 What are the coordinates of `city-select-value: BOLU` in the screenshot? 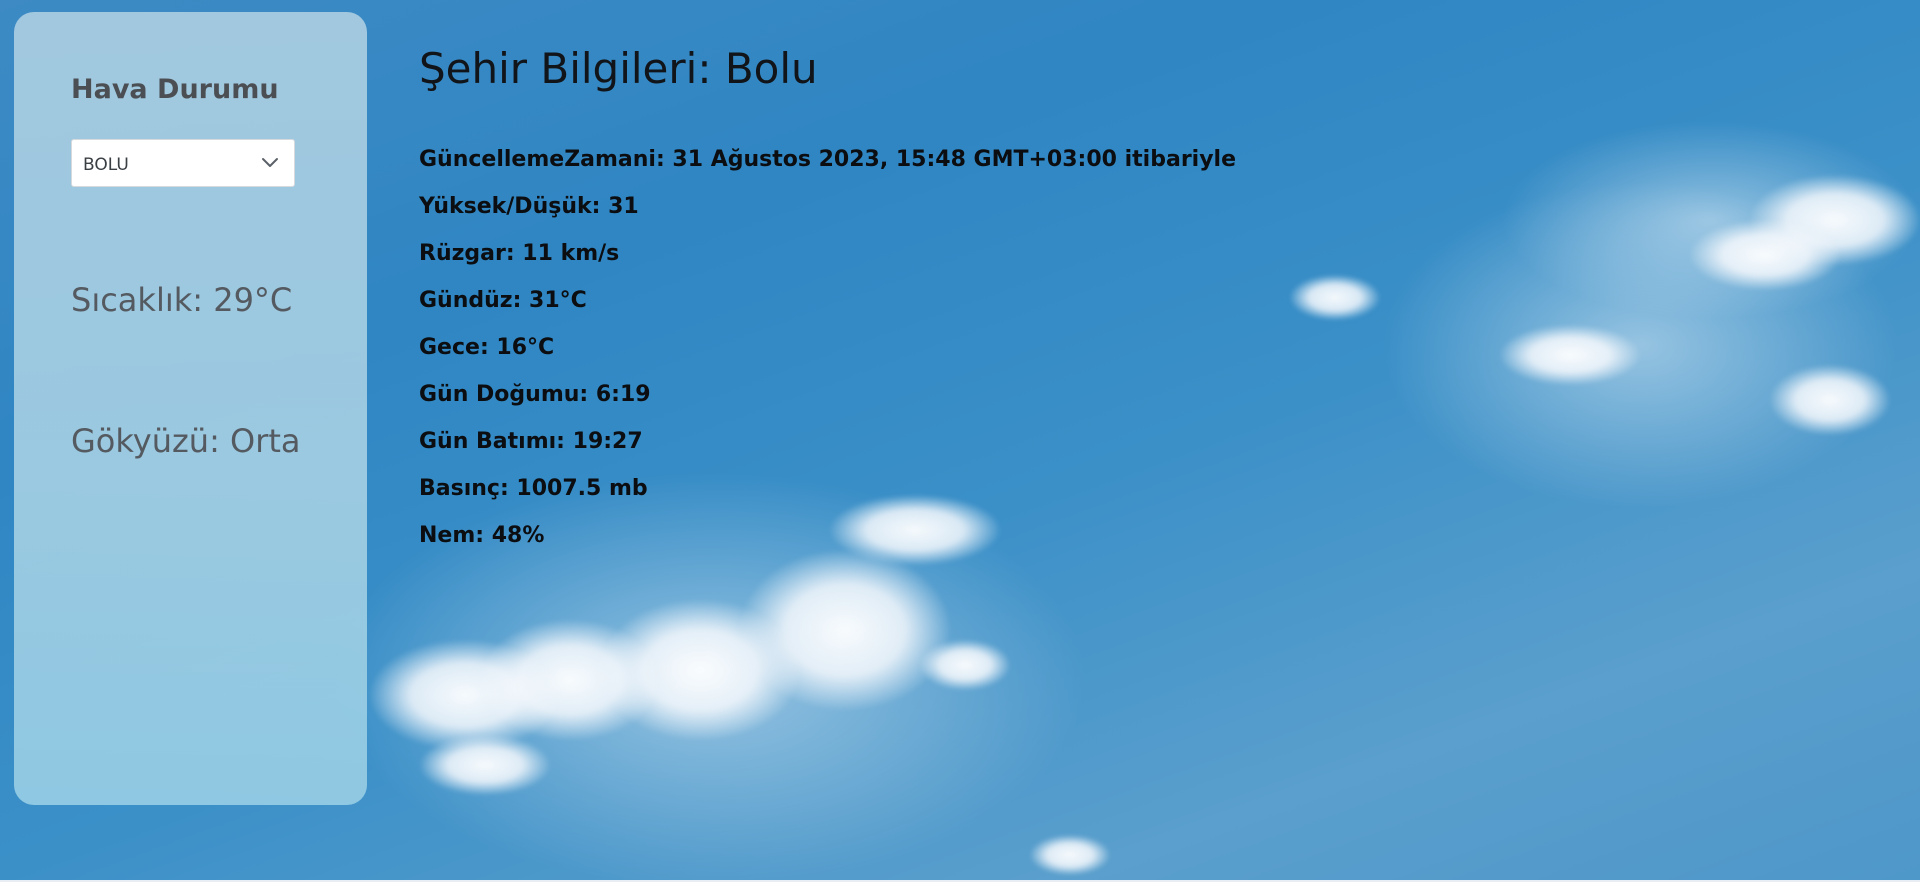 It's located at (106, 165).